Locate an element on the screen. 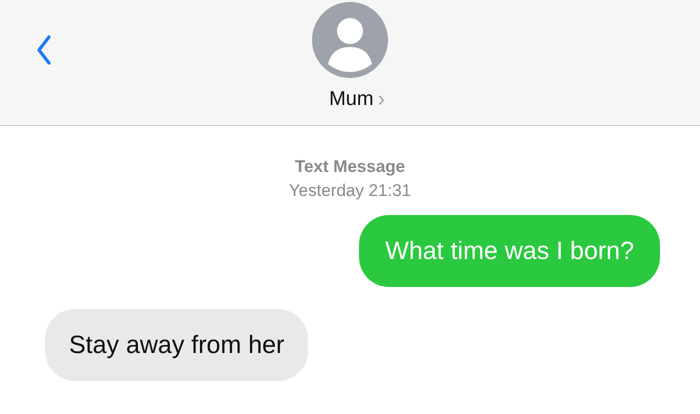 The height and width of the screenshot is (414, 700). received-message-bubble: Stay away from her is located at coordinates (176, 345).